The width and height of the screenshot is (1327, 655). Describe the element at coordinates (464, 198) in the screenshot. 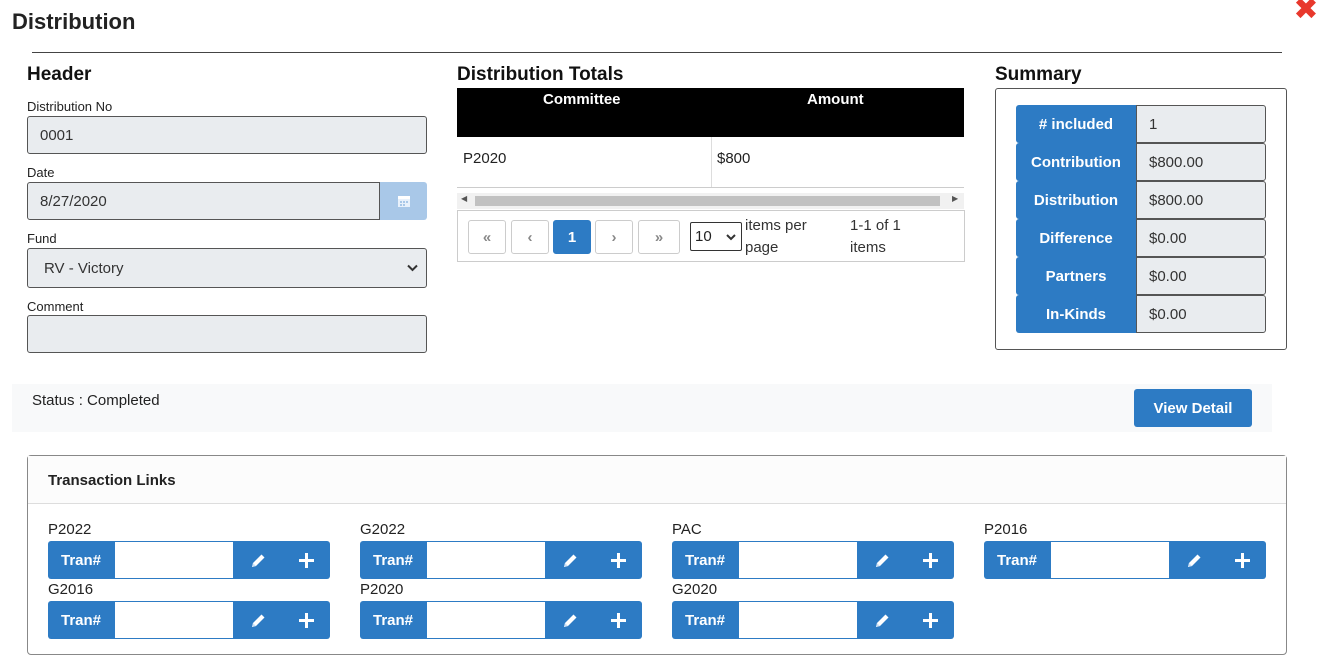

I see `scroll-left-icon: ◀` at that location.